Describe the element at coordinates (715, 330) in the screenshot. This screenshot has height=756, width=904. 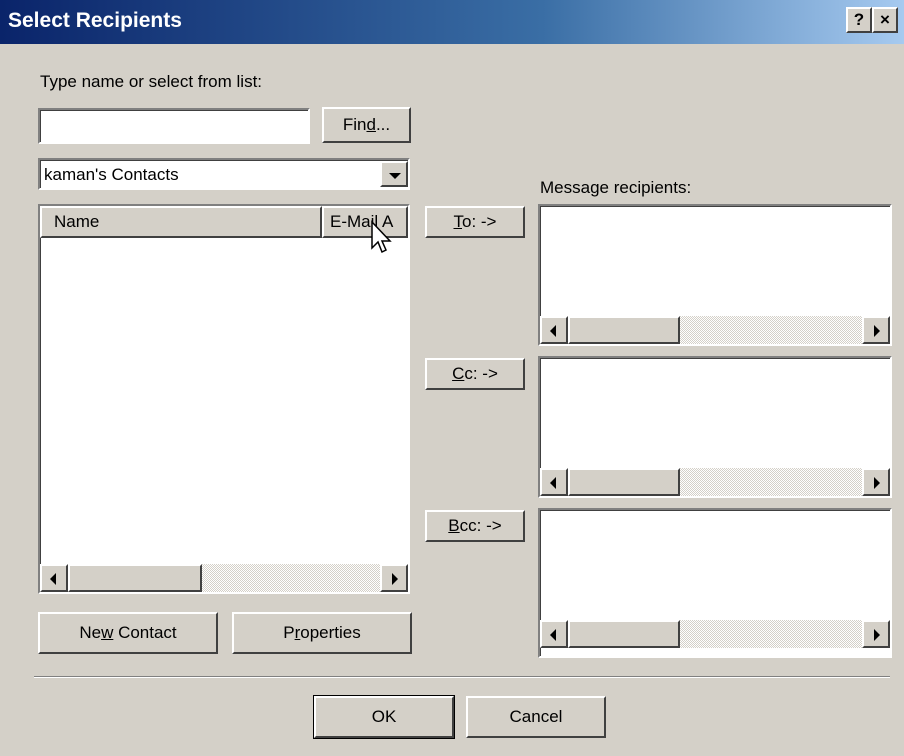
I see `to-hscrollbar` at that location.